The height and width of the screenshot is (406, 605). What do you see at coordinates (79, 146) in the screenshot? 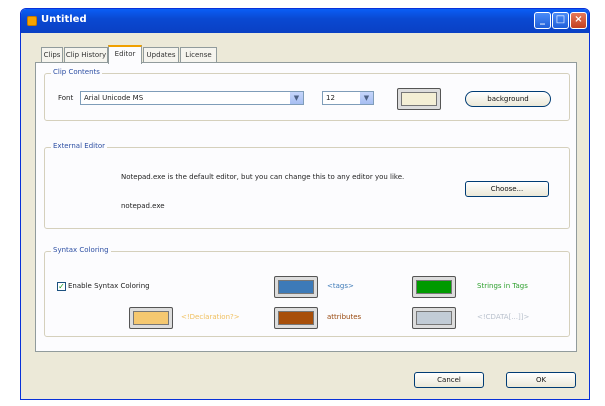
I see `external-editor-legend: External Editor` at bounding box center [79, 146].